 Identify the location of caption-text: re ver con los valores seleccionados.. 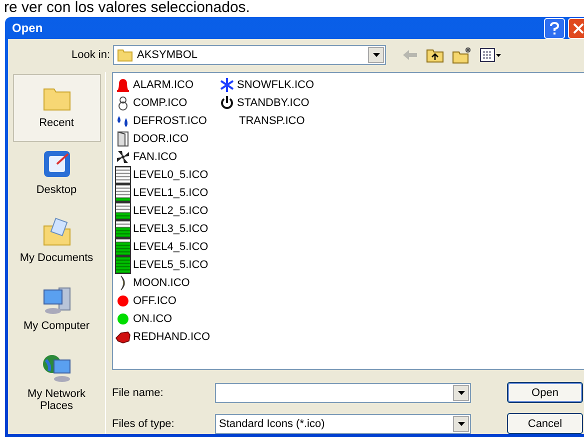
(127, 8).